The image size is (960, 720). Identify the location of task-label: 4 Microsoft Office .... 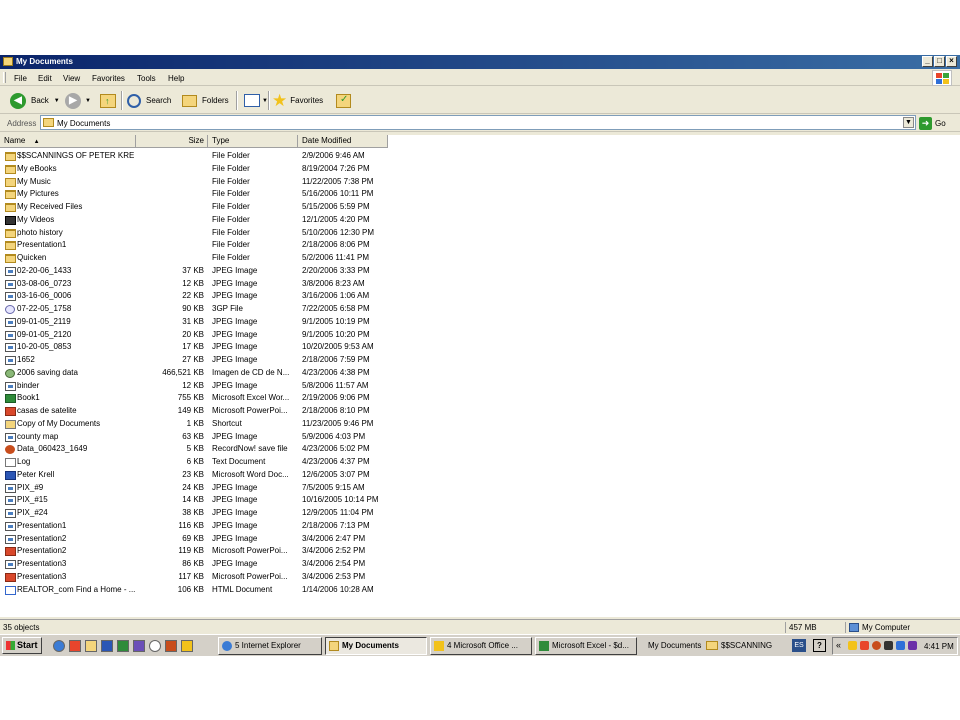
(482, 645).